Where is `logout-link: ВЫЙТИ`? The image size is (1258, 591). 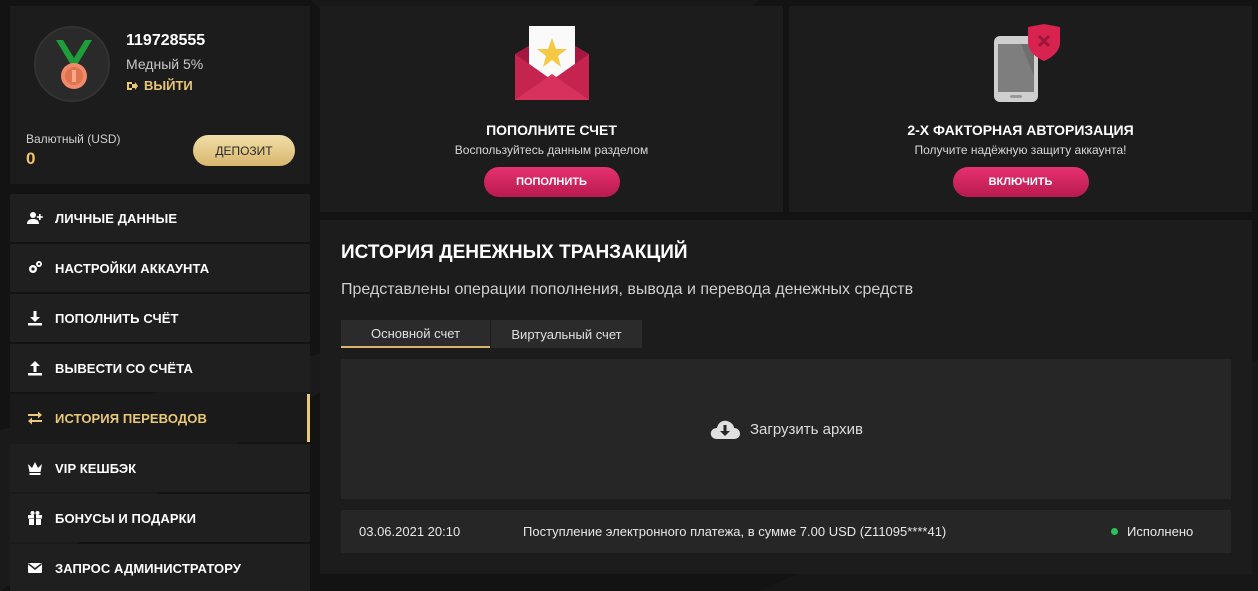 logout-link: ВЫЙТИ is located at coordinates (159, 85).